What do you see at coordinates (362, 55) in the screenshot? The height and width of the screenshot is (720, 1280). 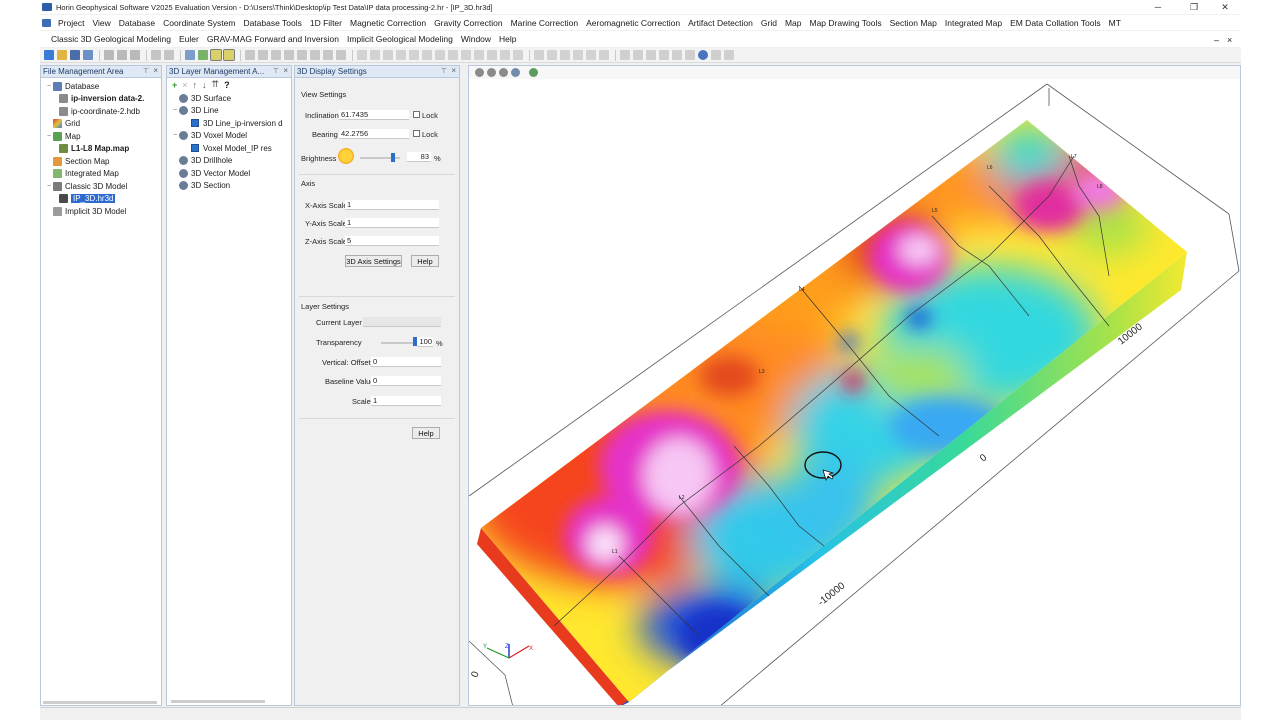 I see `draw-point-icon` at bounding box center [362, 55].